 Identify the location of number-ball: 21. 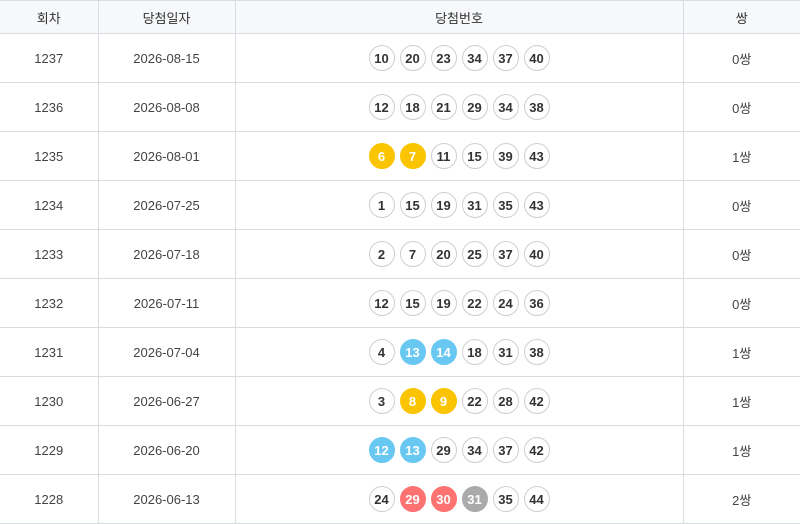
(443, 107).